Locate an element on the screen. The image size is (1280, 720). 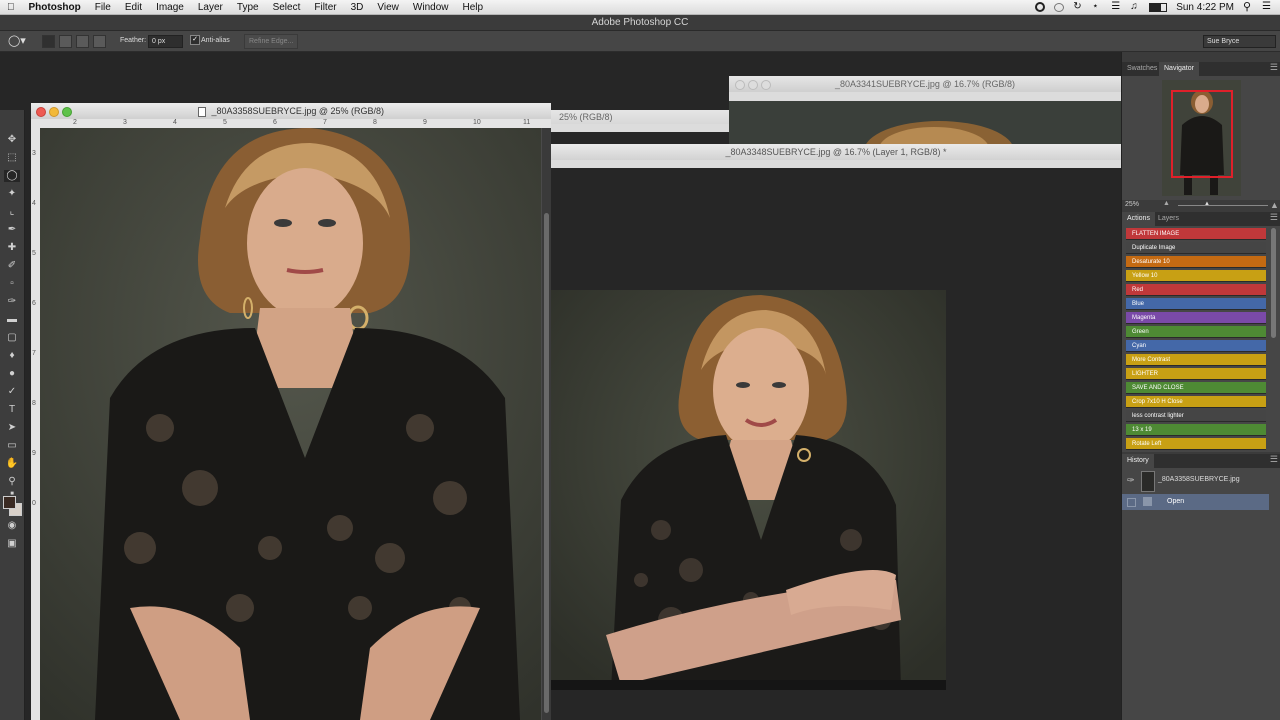
action-button: More Contrast is located at coordinates (1196, 360).